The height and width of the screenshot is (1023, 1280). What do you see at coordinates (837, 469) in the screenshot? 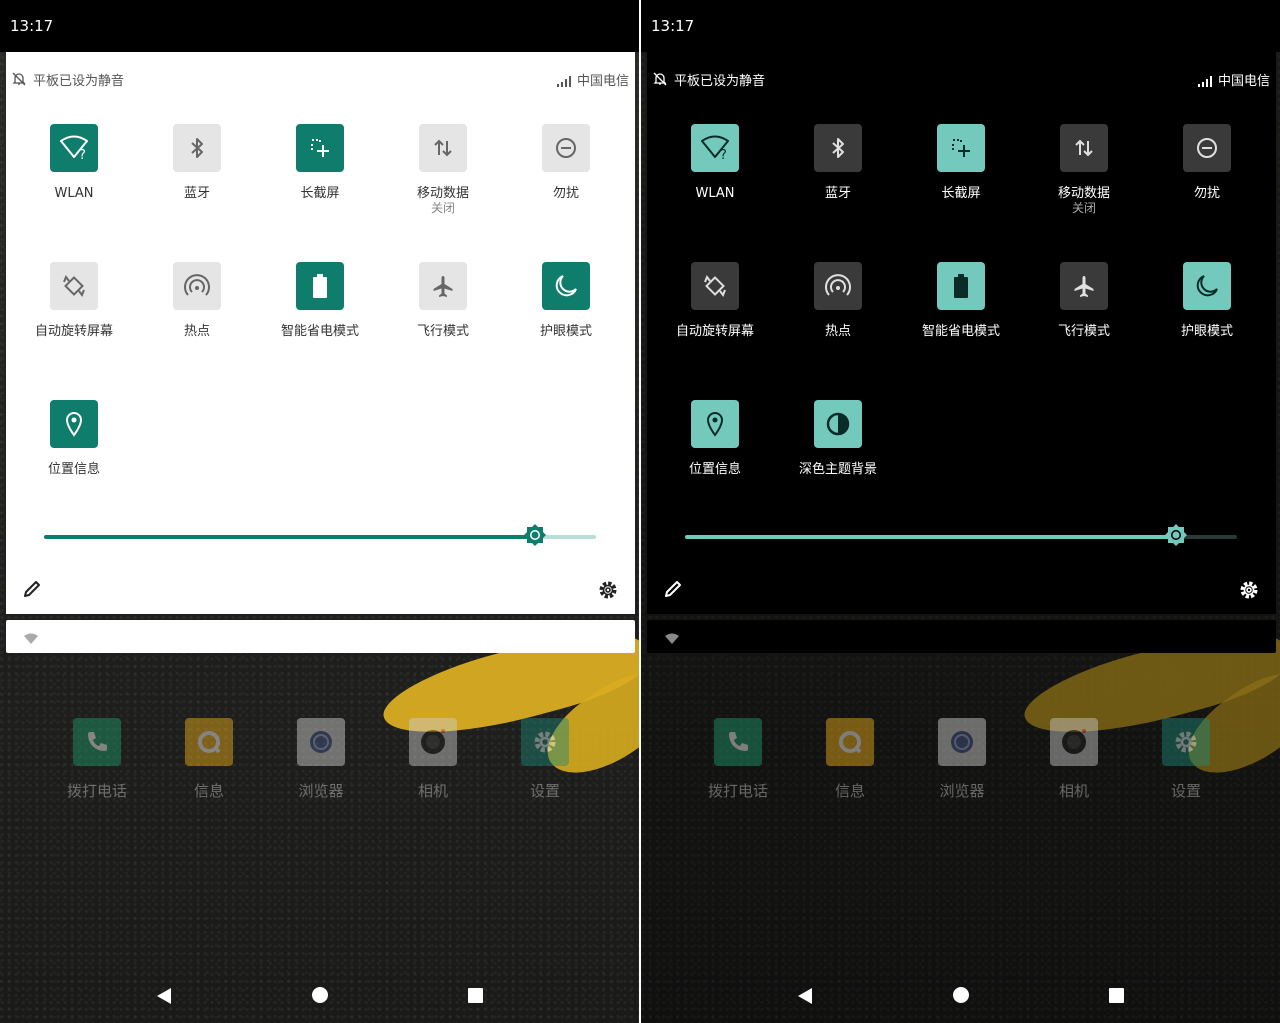
I see `qs-tile-label: 深色主题背景` at bounding box center [837, 469].